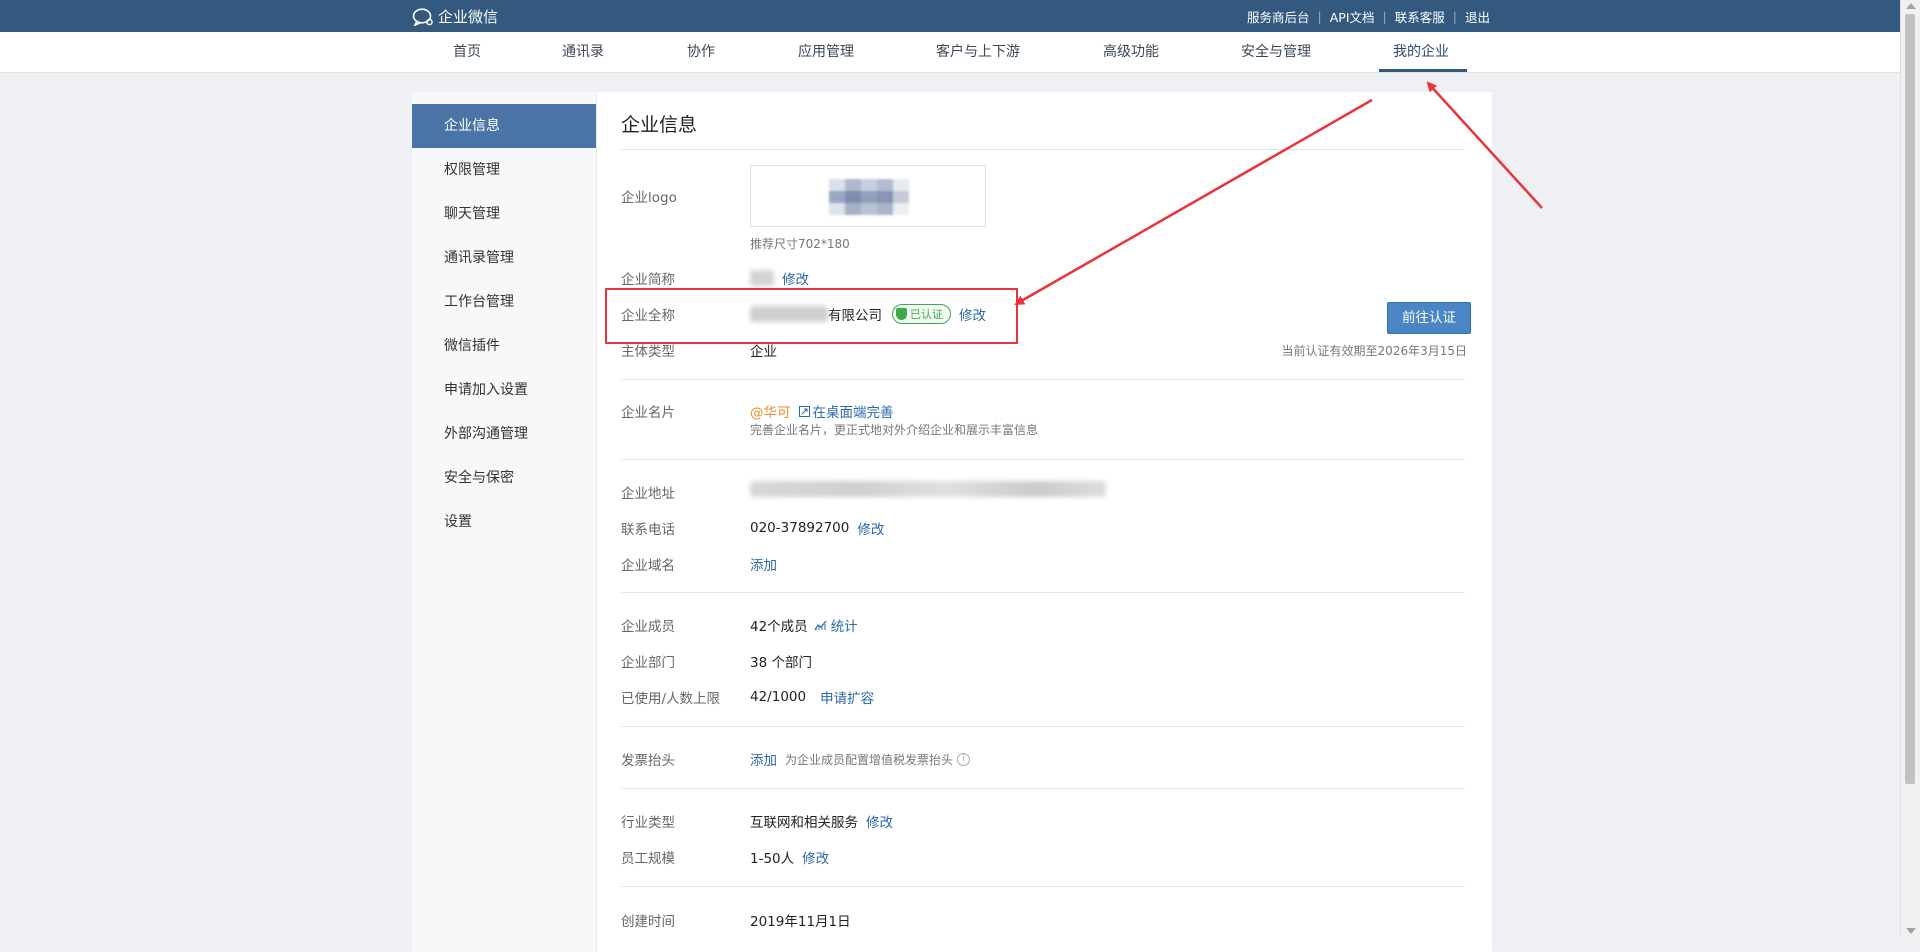 The width and height of the screenshot is (1920, 952). I want to click on verification-validity-text: 当前认证有效期至2026年3月15日, so click(1374, 351).